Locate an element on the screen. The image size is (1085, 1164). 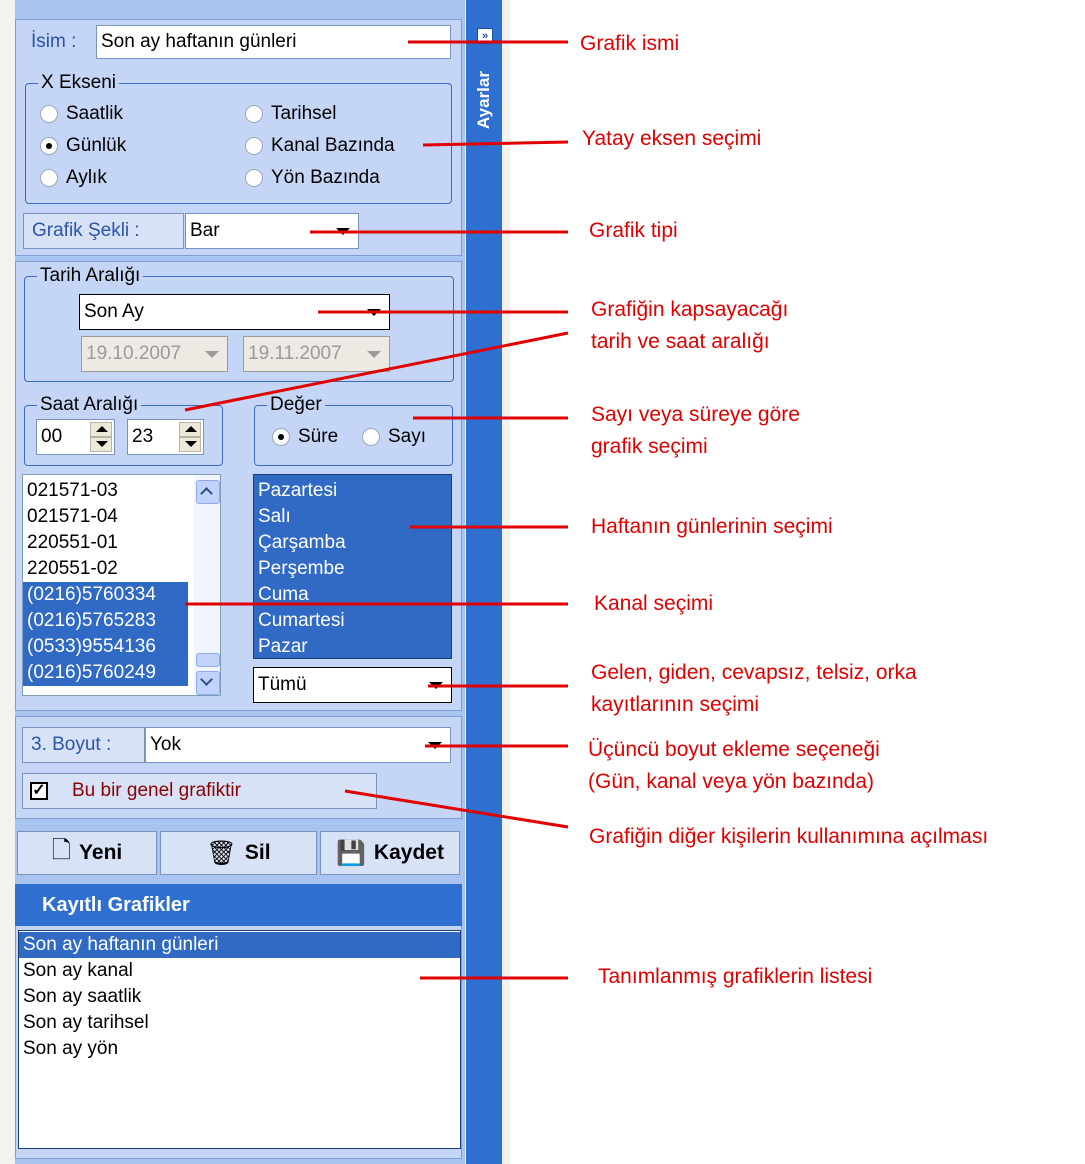
callout-weekdays: Haftanın günlerinin seçimi is located at coordinates (712, 526).